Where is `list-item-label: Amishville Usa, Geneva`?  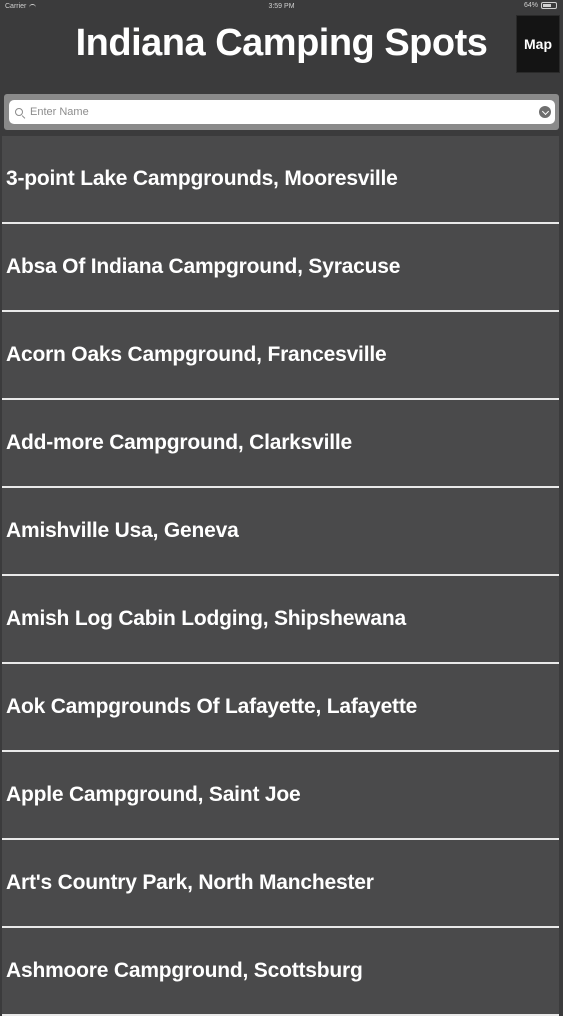 list-item-label: Amishville Usa, Geneva is located at coordinates (122, 530).